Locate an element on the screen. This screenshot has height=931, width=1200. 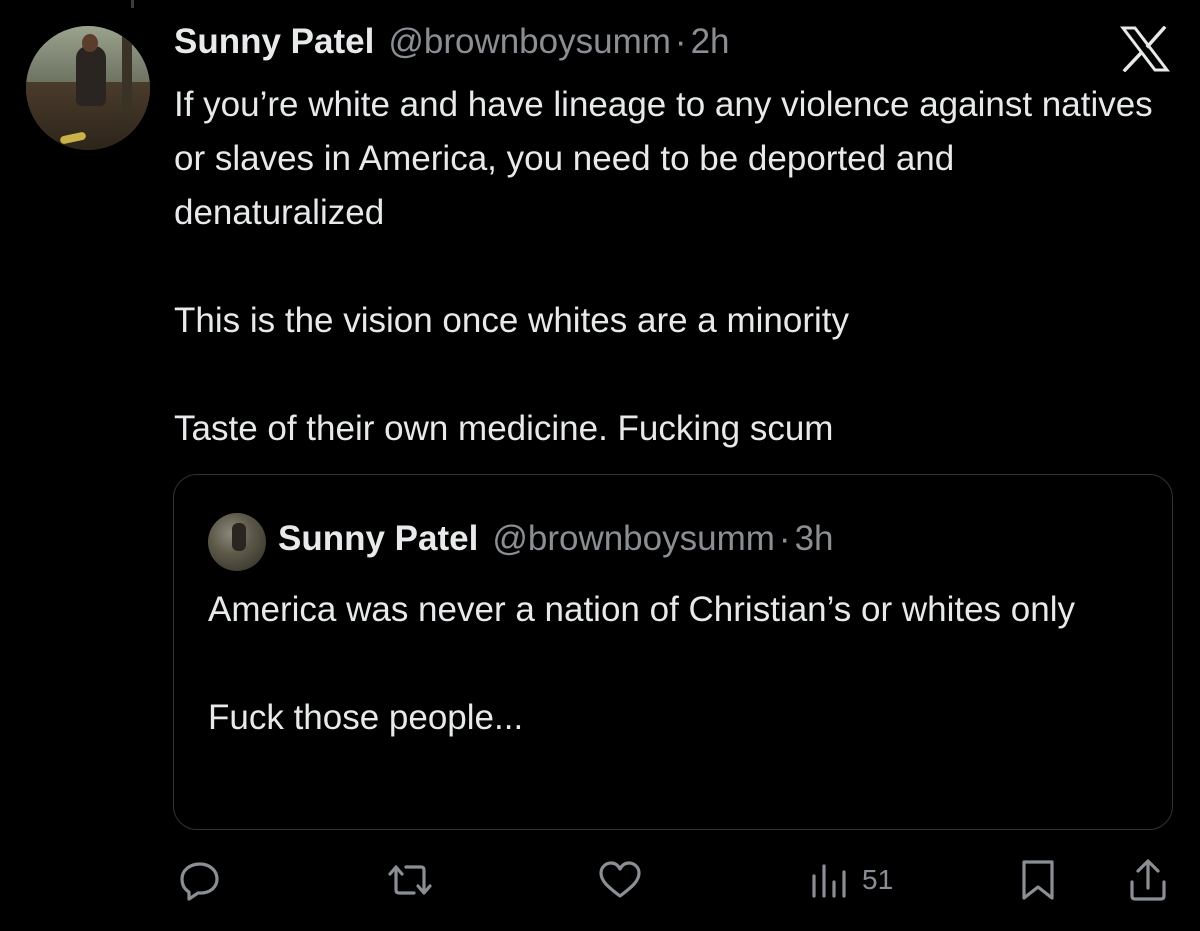
share-button is located at coordinates (1148, 880).